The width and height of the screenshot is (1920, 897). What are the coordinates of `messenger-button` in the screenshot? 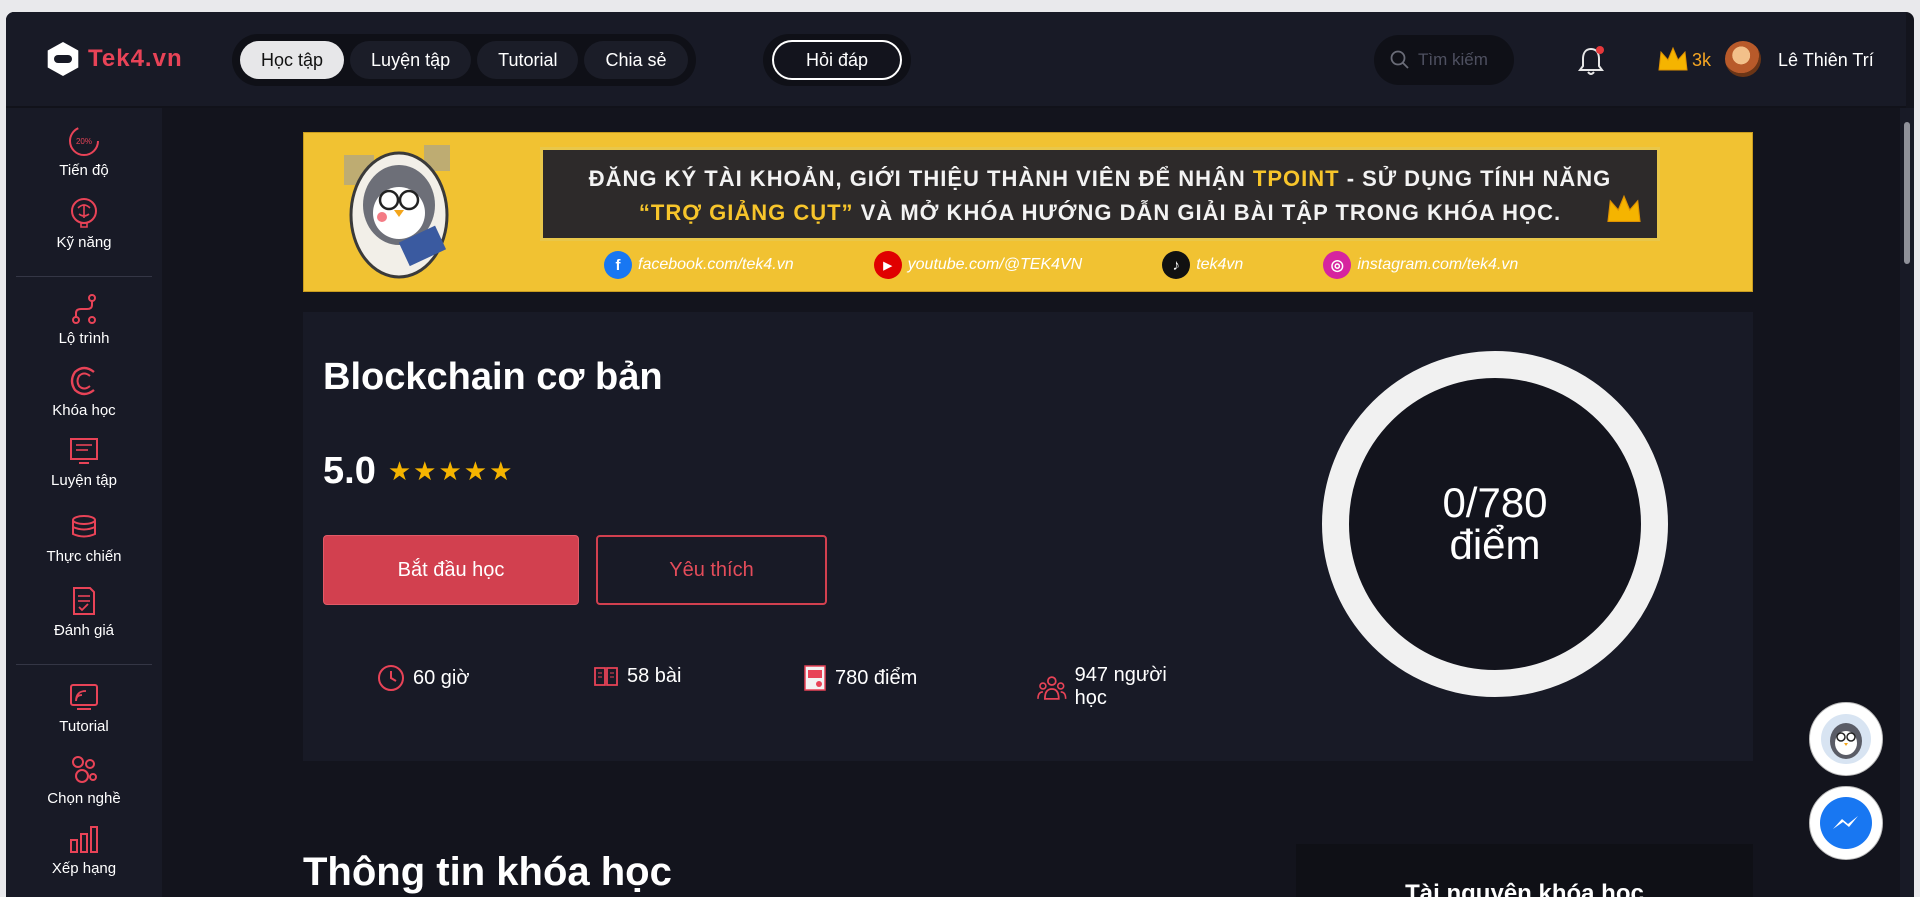 It's located at (1846, 823).